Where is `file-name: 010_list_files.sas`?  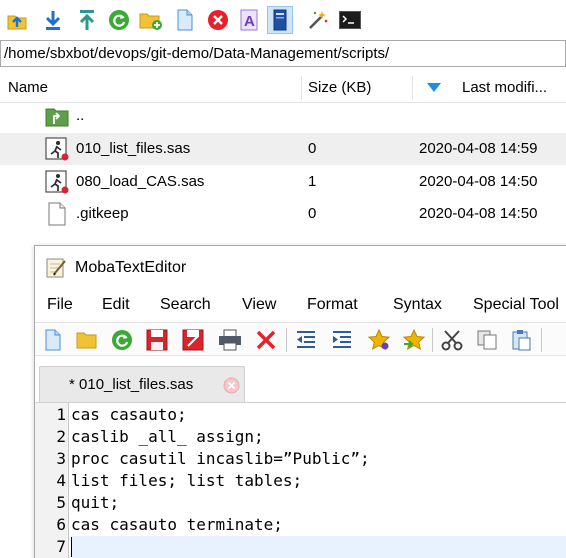 file-name: 010_list_files.sas is located at coordinates (133, 148).